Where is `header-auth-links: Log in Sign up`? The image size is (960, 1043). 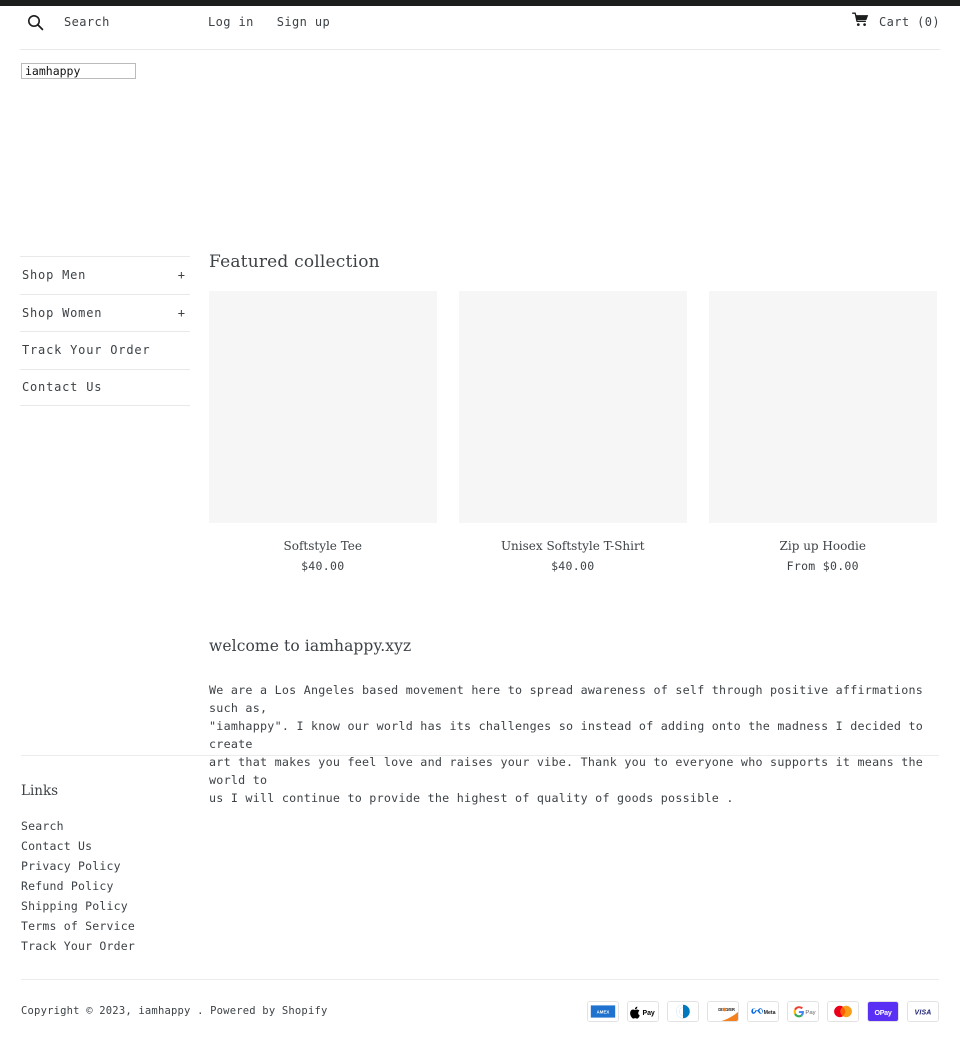
header-auth-links: Log in Sign up is located at coordinates (269, 22).